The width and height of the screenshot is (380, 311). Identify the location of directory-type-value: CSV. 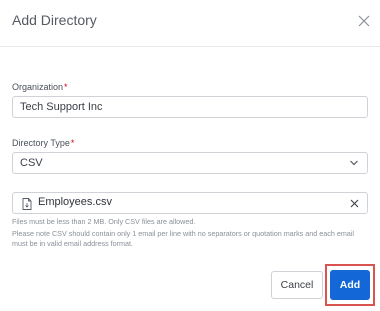
(31, 163).